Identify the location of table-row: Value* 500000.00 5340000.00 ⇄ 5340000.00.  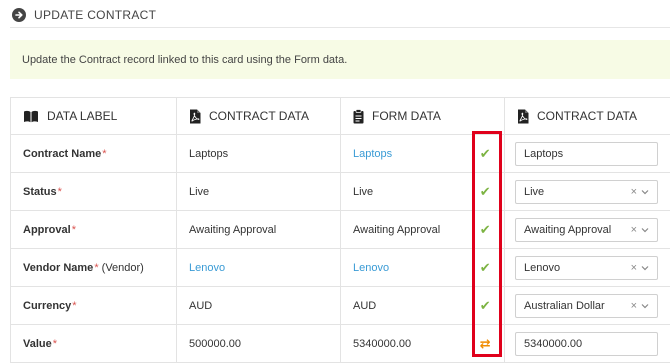
(340, 344).